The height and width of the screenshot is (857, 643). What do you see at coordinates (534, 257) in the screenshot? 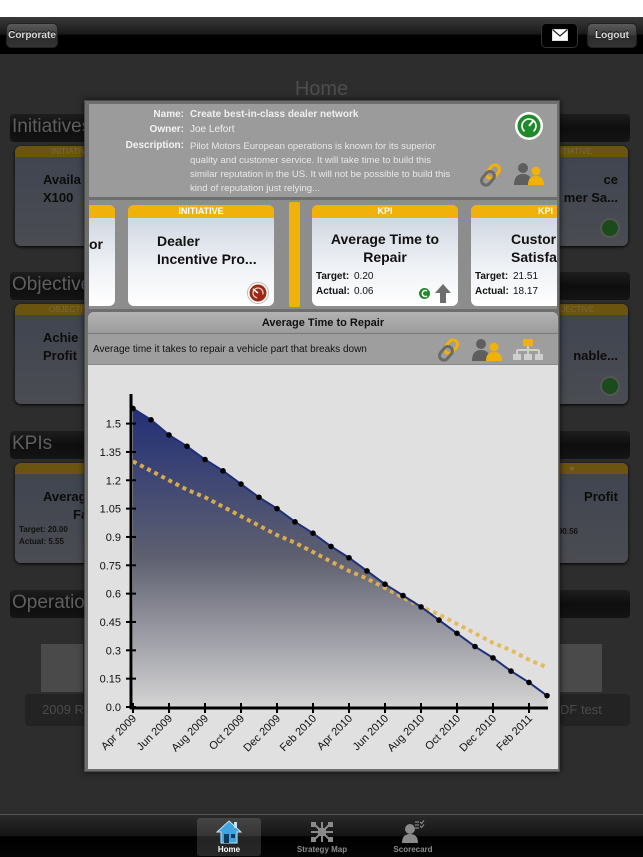
I see `card-title-line2: Satisfac` at bounding box center [534, 257].